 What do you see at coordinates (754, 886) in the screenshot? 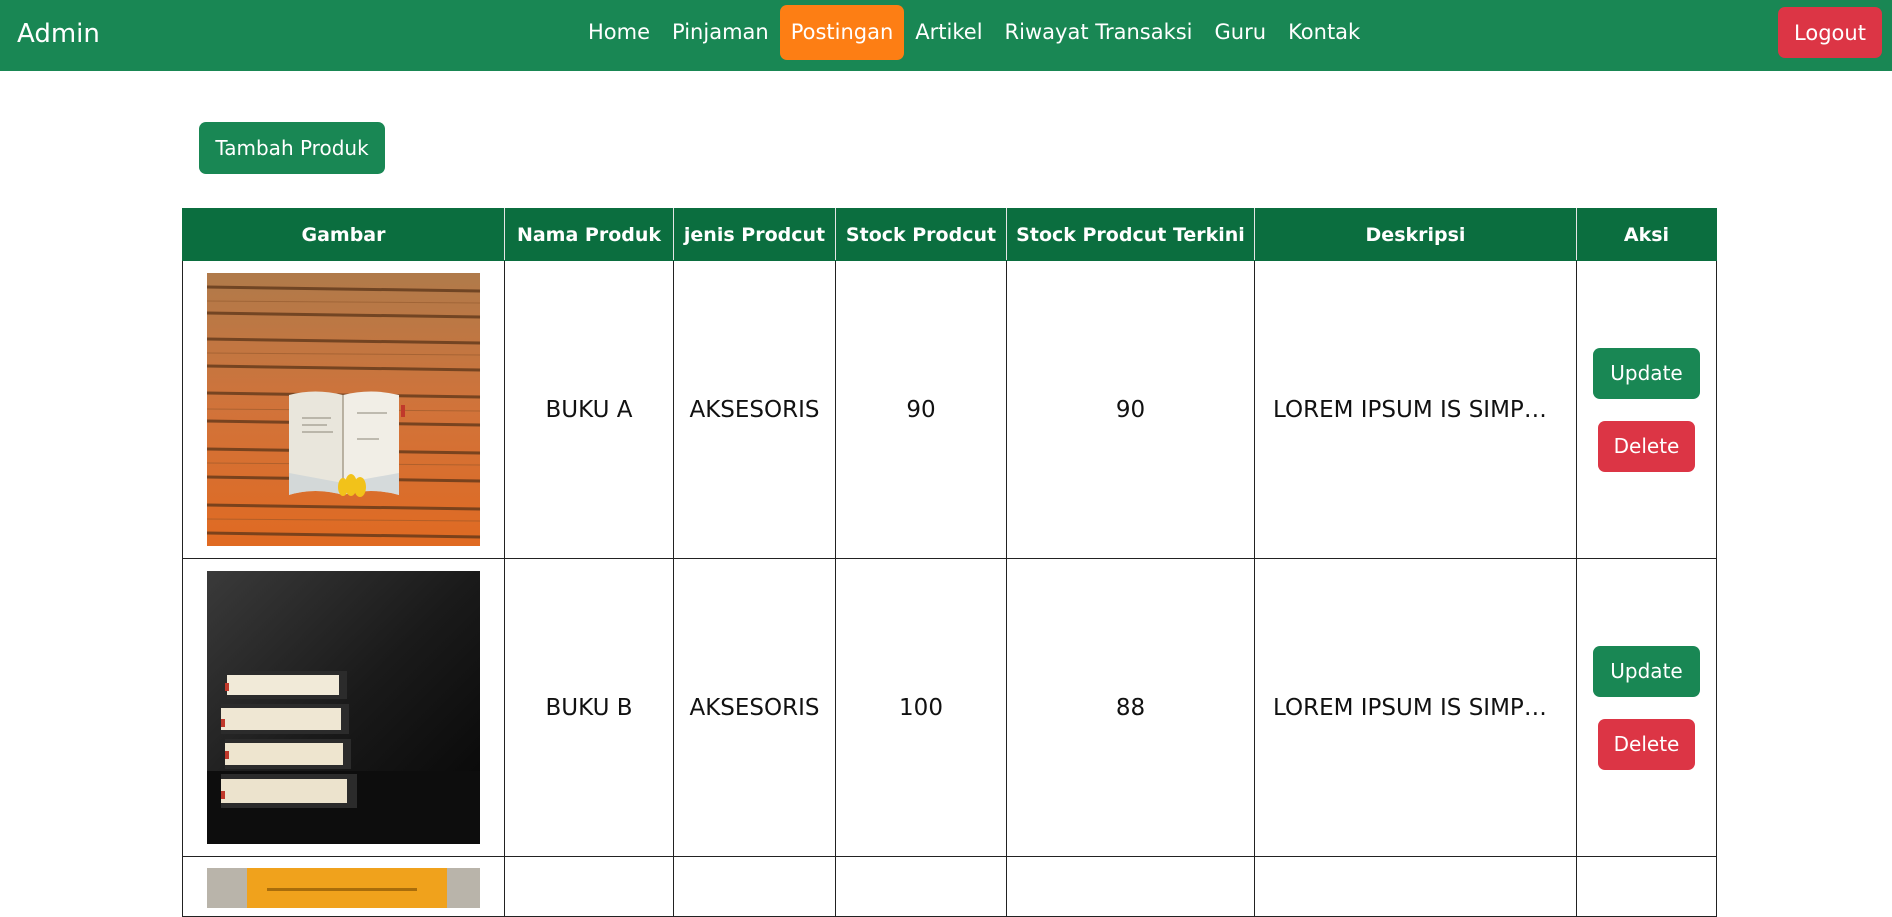
I see `cell-product-type` at bounding box center [754, 886].